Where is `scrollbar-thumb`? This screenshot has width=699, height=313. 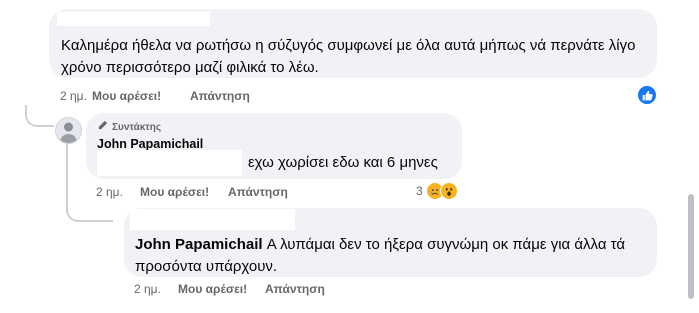 scrollbar-thumb is located at coordinates (691, 246).